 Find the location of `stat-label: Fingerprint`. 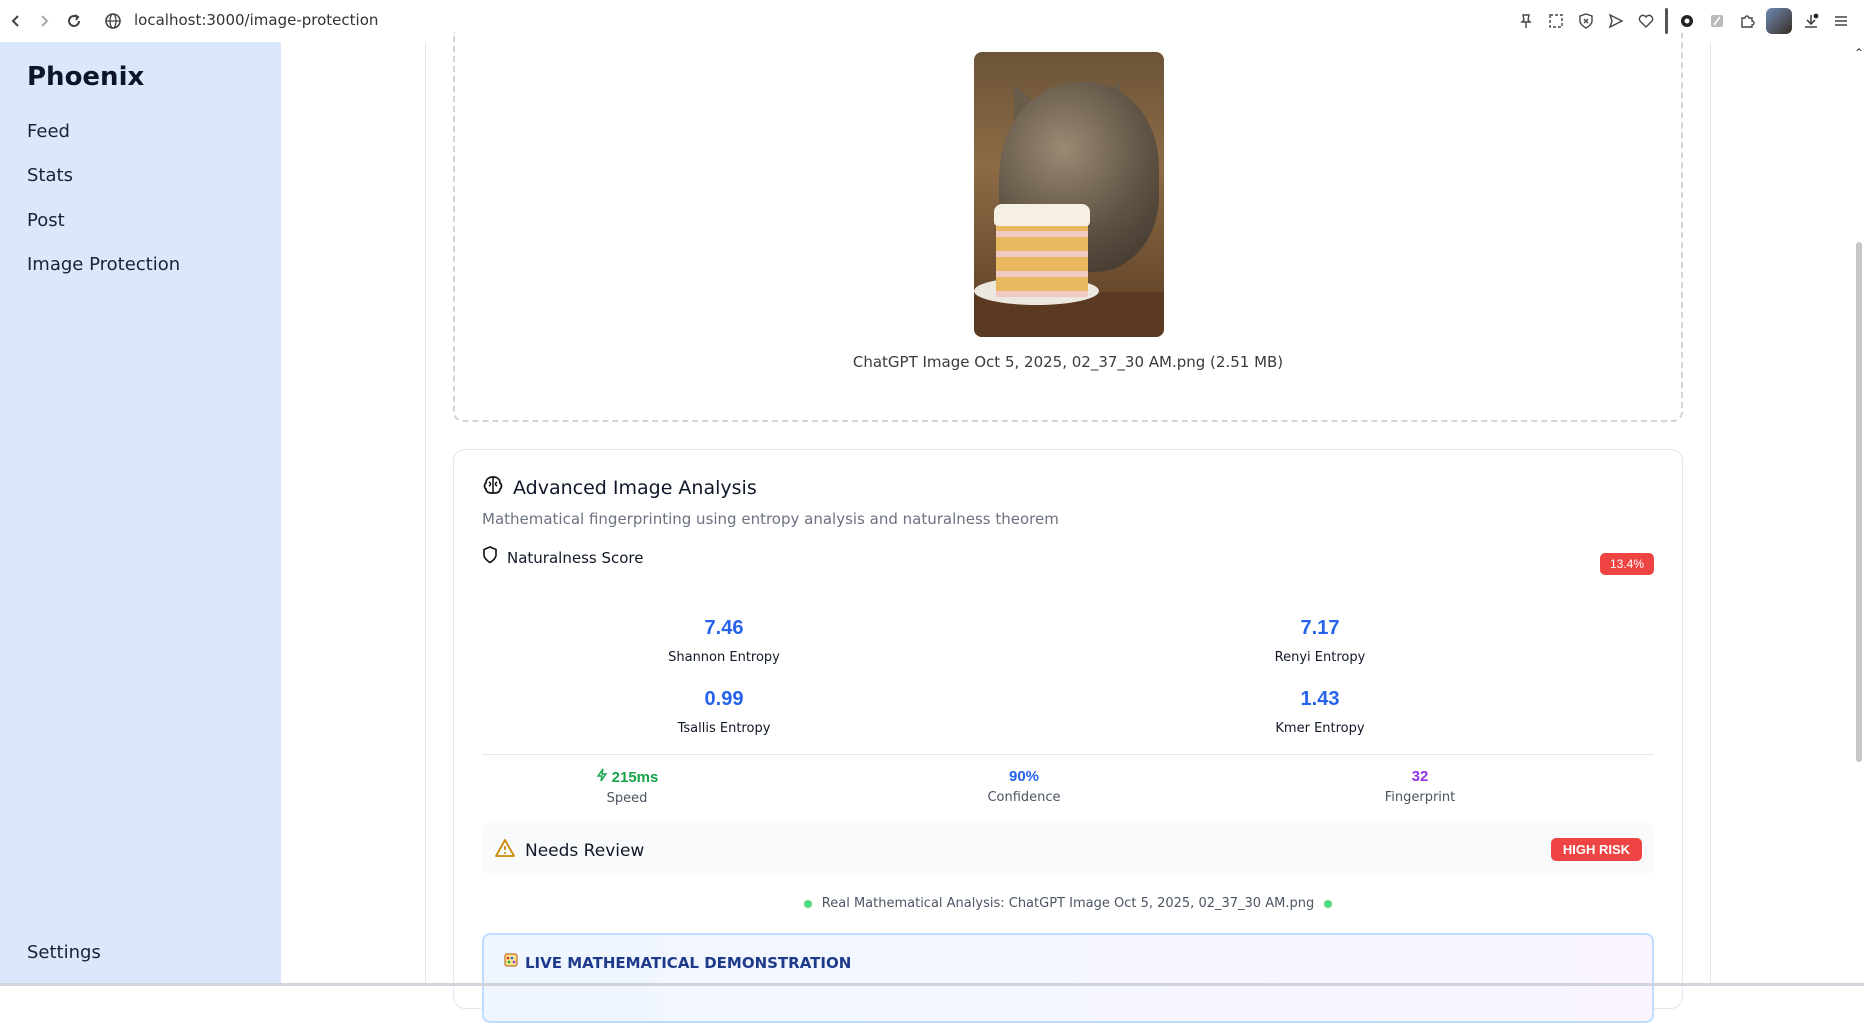

stat-label: Fingerprint is located at coordinates (1420, 797).